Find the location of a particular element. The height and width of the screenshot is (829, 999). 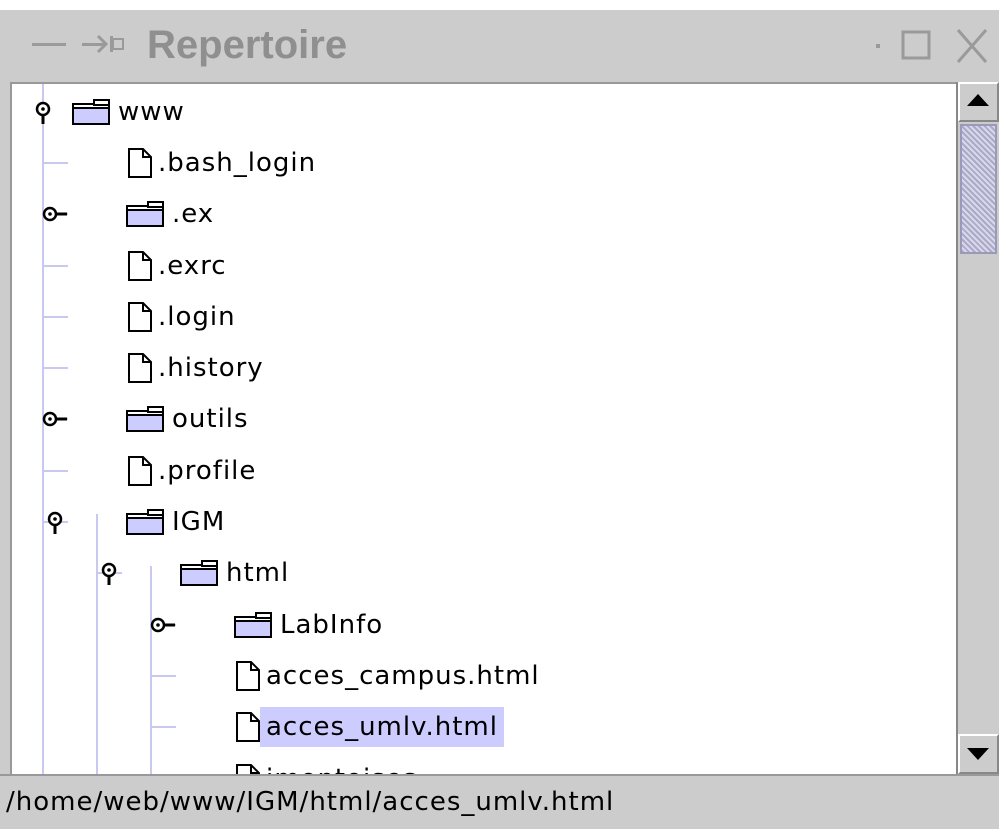

tree-label: outils is located at coordinates (210, 419).